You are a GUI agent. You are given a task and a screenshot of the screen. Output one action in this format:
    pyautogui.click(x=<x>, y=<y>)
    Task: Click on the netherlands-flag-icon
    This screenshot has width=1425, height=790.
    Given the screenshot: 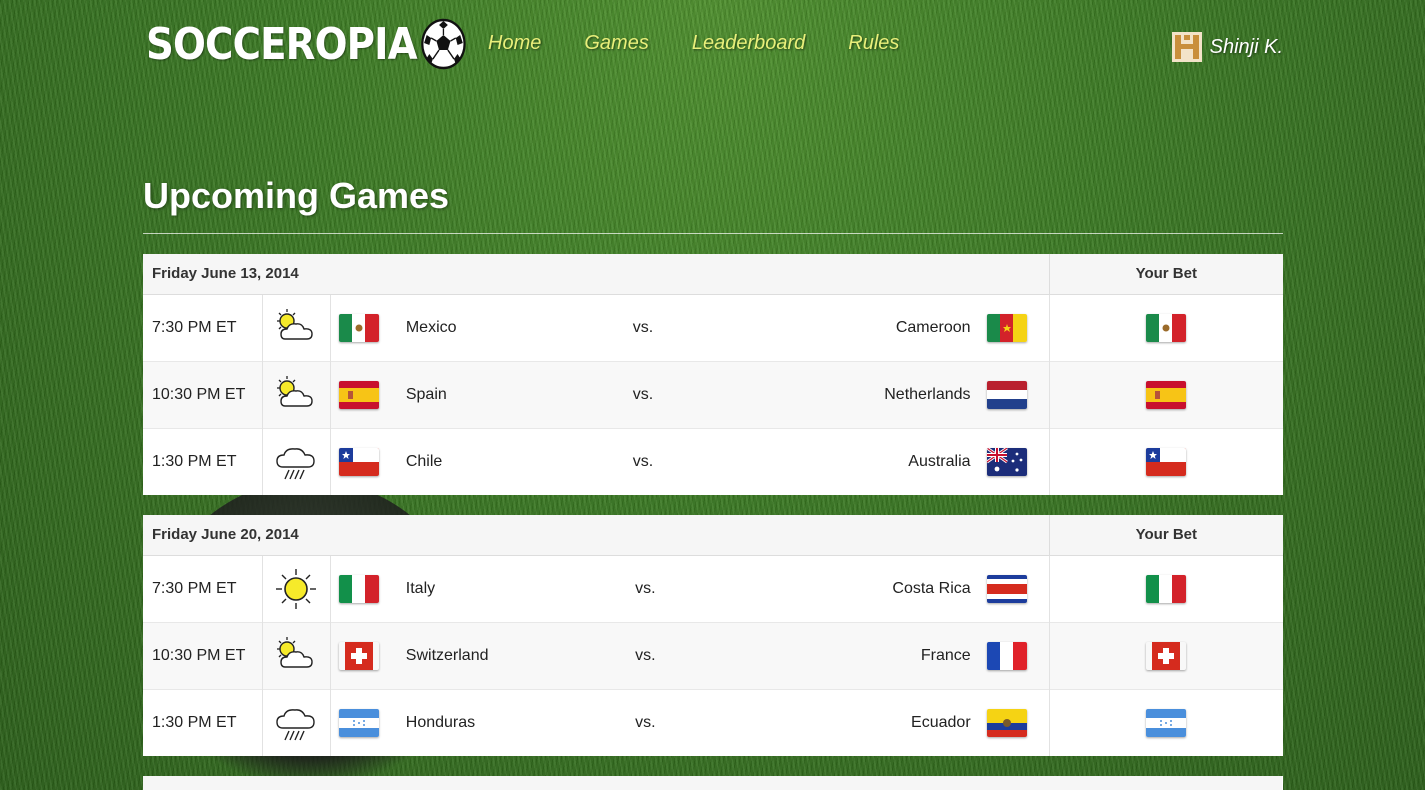 What is the action you would take?
    pyautogui.click(x=1006, y=394)
    